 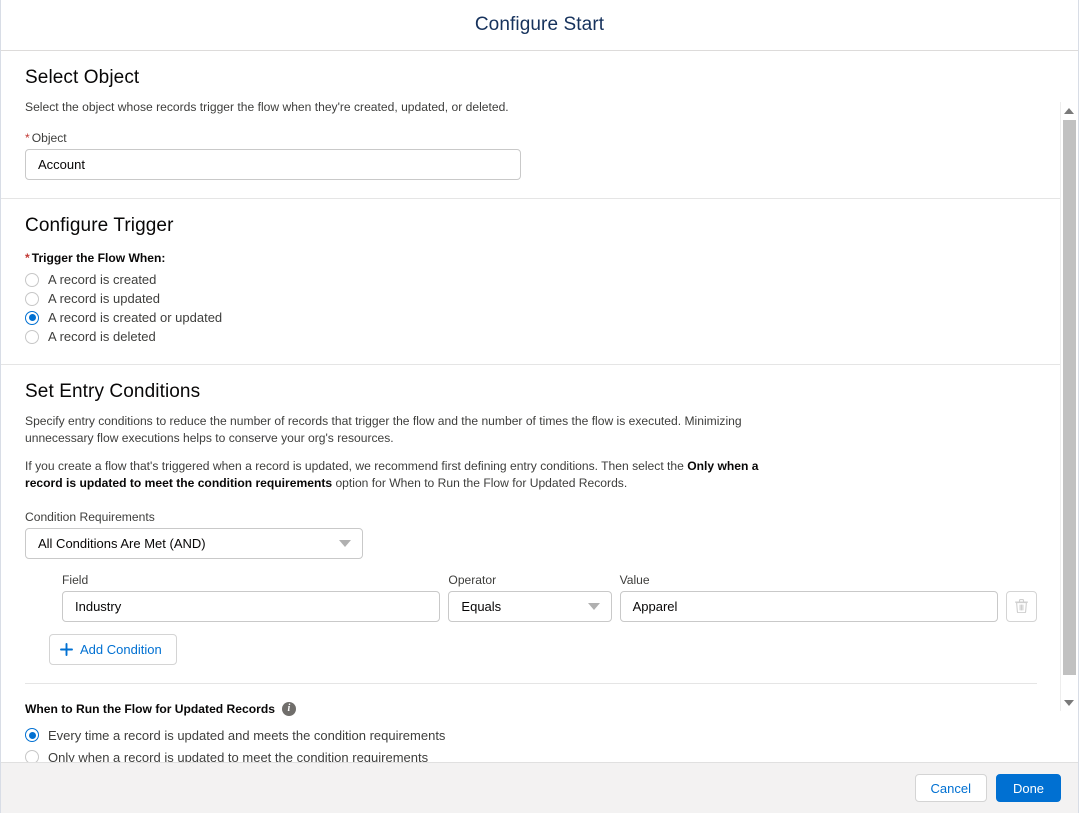 I want to click on done-button: Done, so click(x=1028, y=788).